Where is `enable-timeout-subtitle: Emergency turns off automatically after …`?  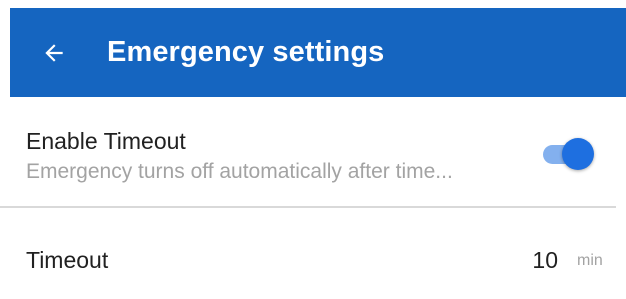 enable-timeout-subtitle: Emergency turns off automatically after … is located at coordinates (239, 171).